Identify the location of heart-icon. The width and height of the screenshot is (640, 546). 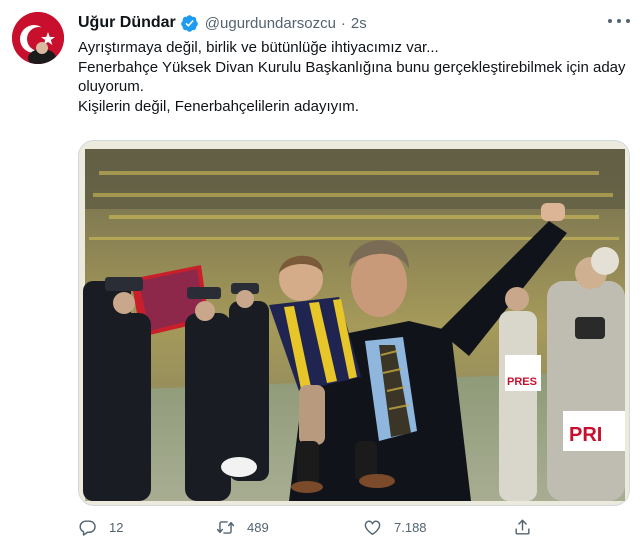
(372, 527).